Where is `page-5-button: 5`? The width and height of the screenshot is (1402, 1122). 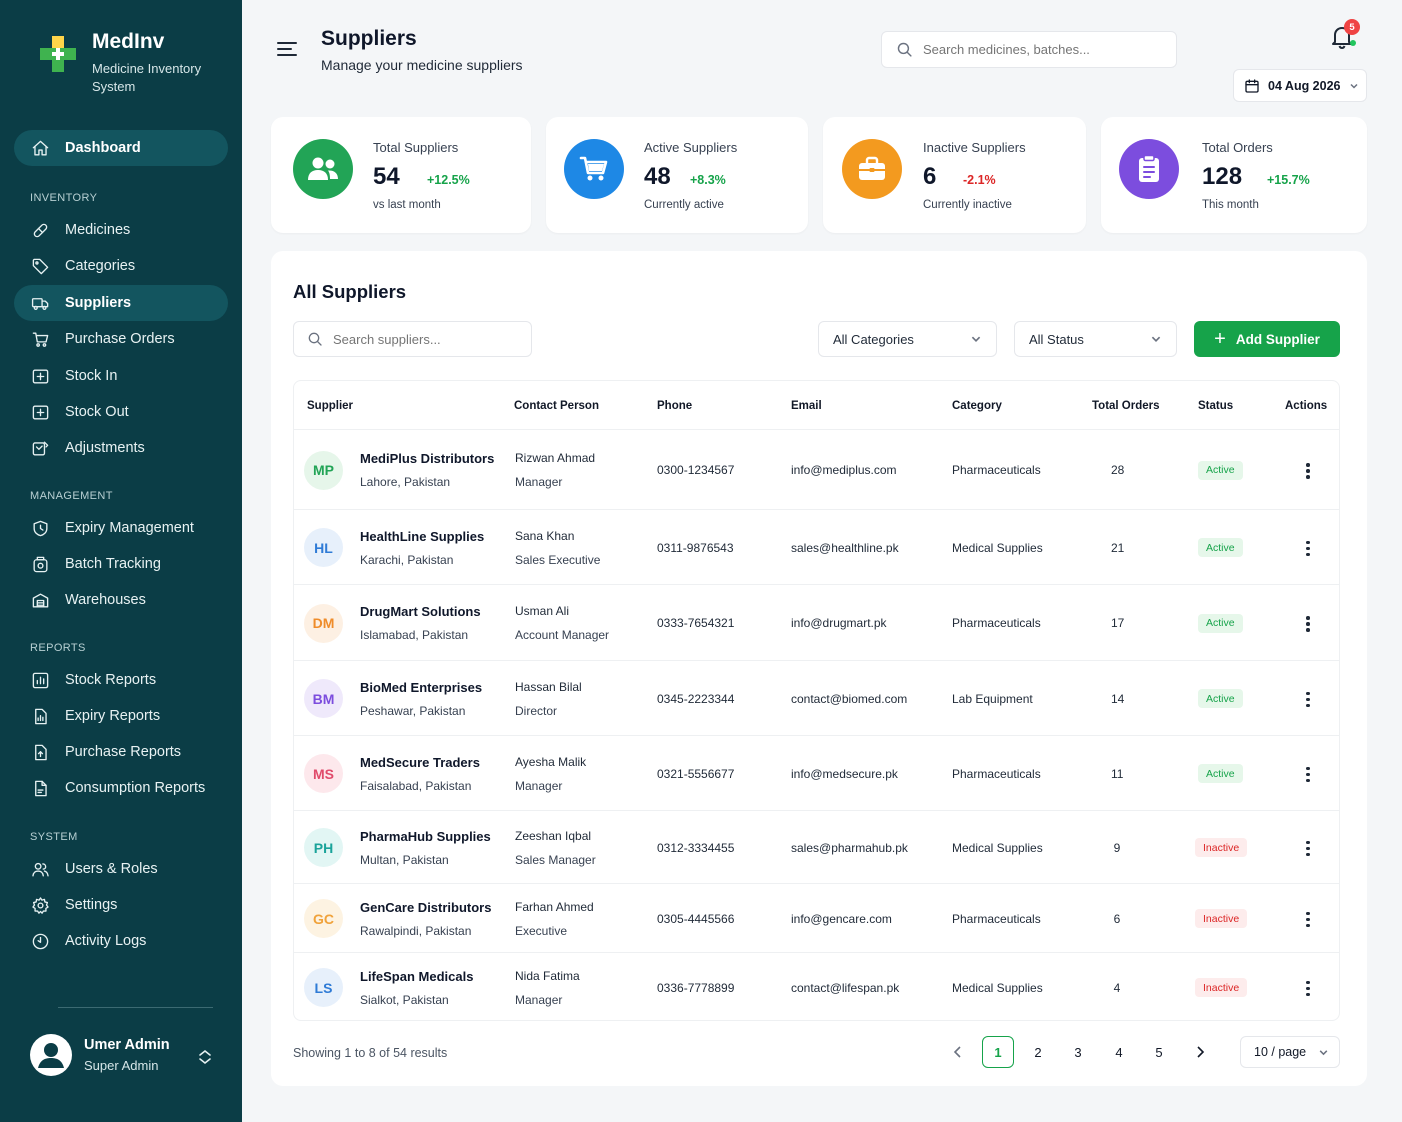
page-5-button: 5 is located at coordinates (1159, 1052).